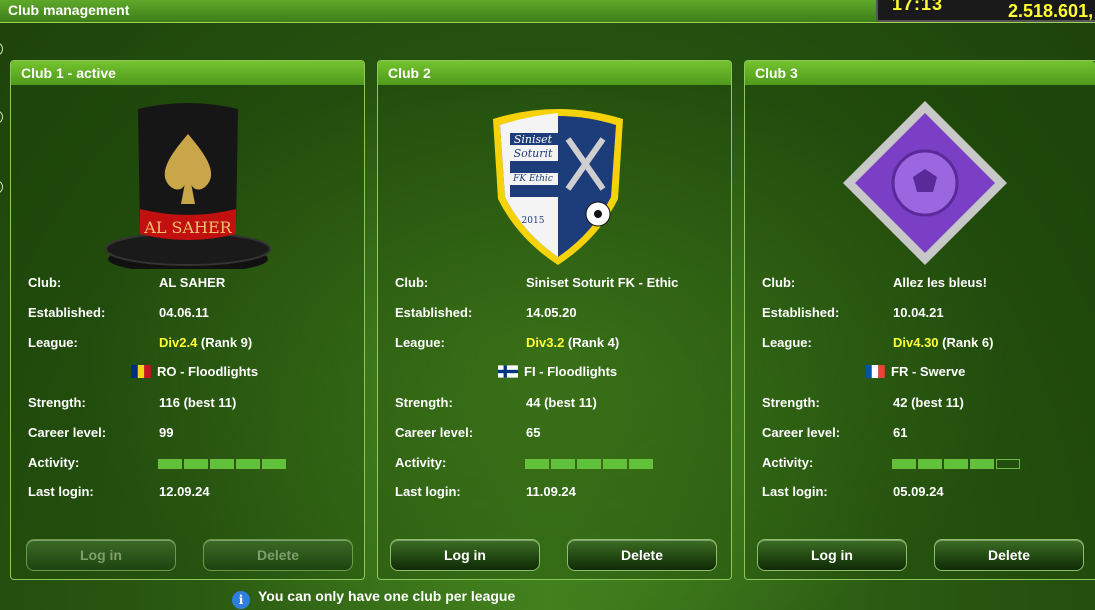 The width and height of the screenshot is (1095, 610). Describe the element at coordinates (225, 342) in the screenshot. I see `league-rank: (Rank 9)` at that location.